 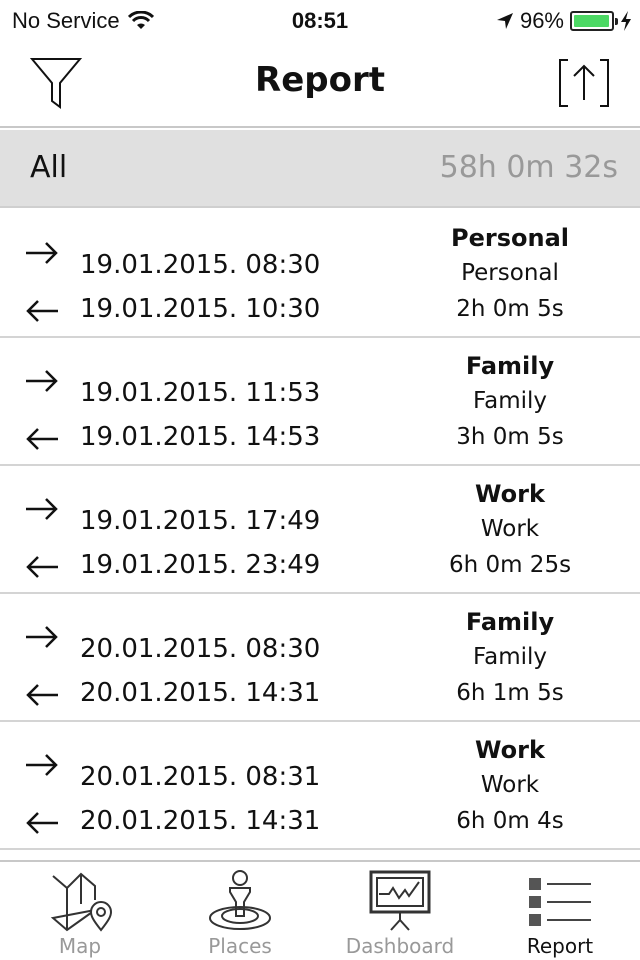 I want to click on battery-percent: 96%, so click(x=541, y=20).